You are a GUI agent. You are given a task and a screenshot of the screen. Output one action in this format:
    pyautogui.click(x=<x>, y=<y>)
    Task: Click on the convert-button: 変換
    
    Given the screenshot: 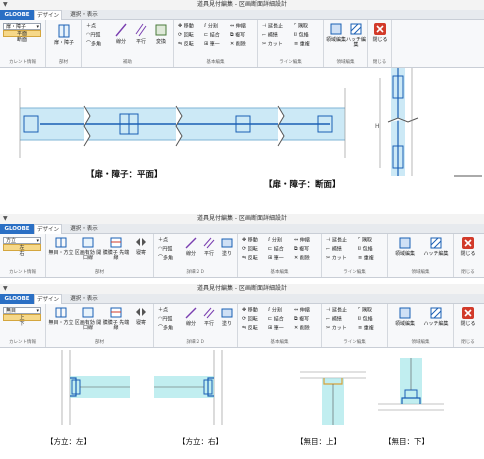 What is the action you would take?
    pyautogui.click(x=161, y=34)
    